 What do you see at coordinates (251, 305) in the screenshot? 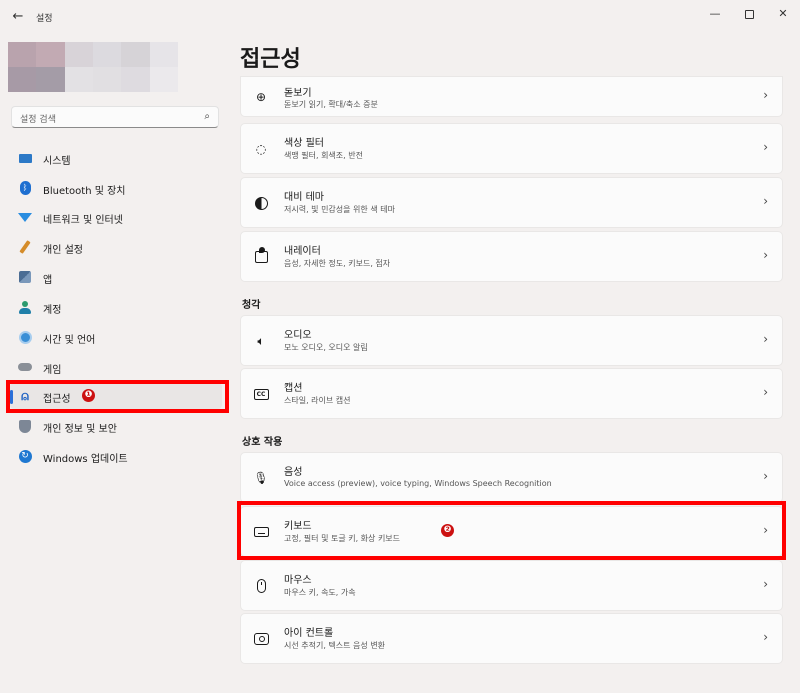
I see `section-header-hearing: 청각` at bounding box center [251, 305].